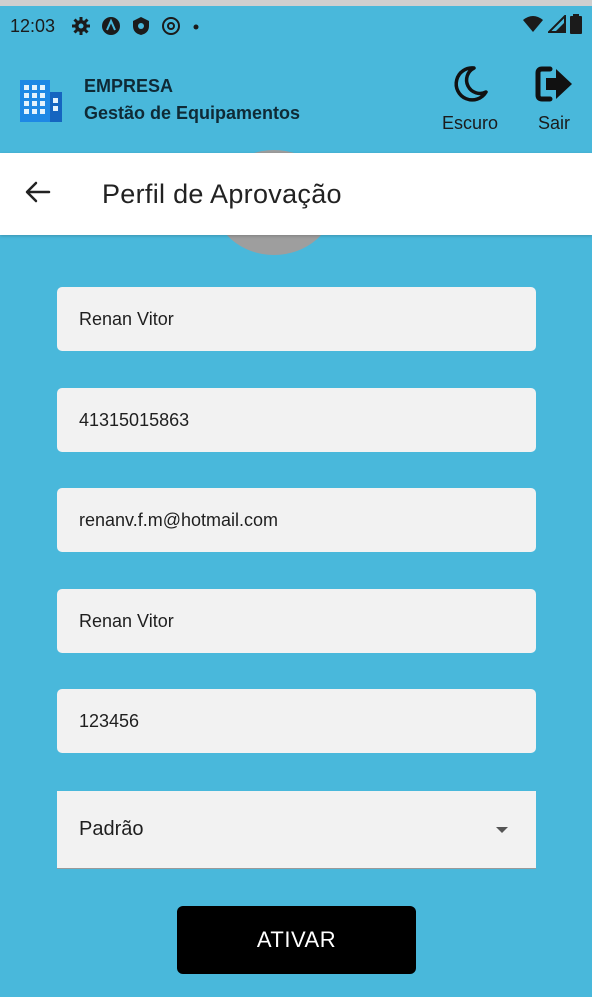 Image resolution: width=592 pixels, height=997 pixels. Describe the element at coordinates (141, 26) in the screenshot. I see `shield-icon` at that location.